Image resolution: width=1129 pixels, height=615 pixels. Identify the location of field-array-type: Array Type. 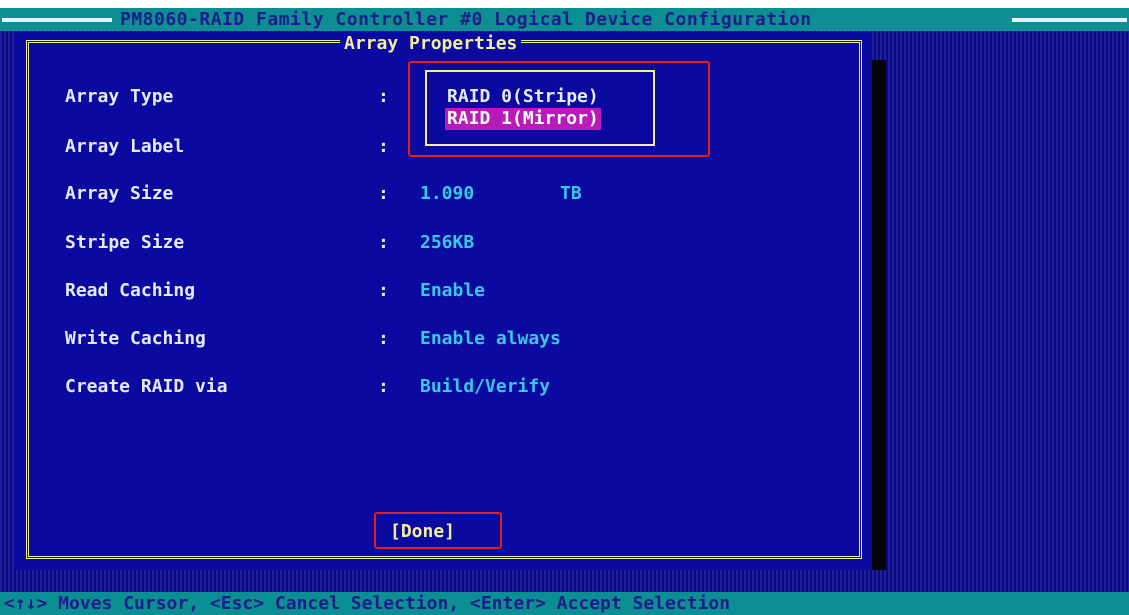
(119, 97).